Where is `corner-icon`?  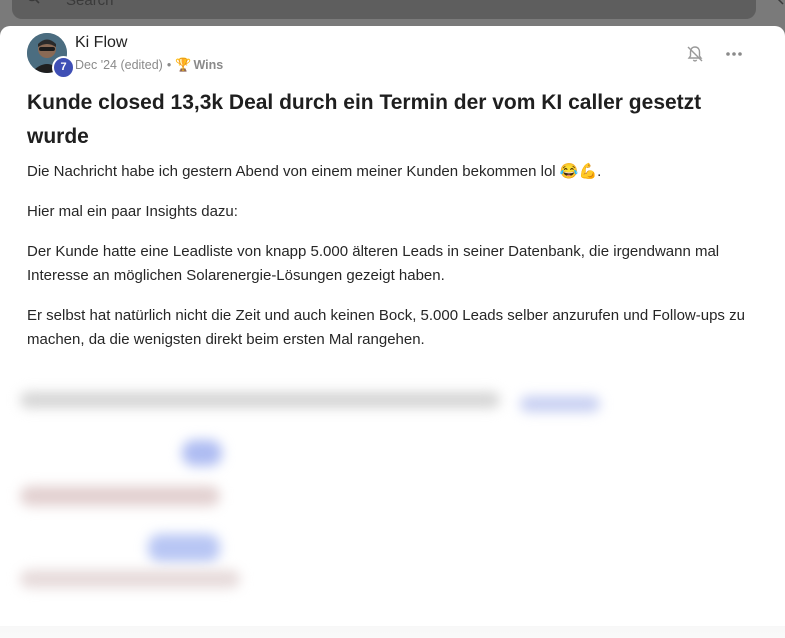
corner-icon is located at coordinates (780, 2).